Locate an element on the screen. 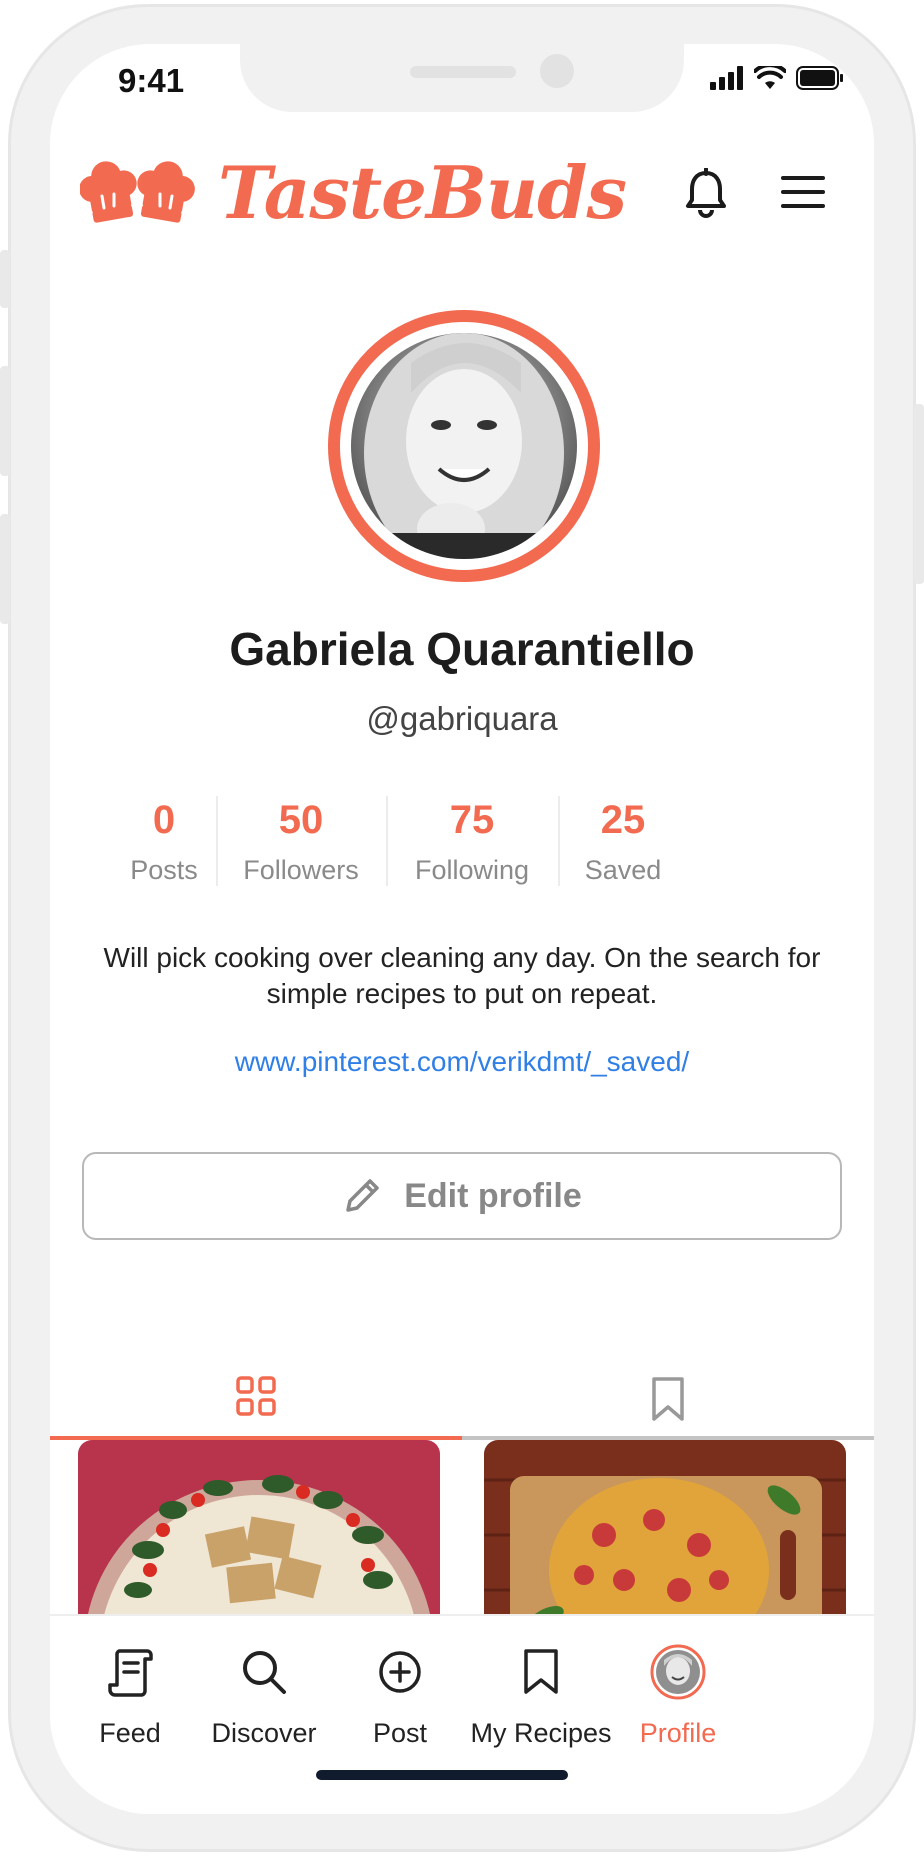 The width and height of the screenshot is (924, 1856). nav-label: Discover is located at coordinates (264, 1733).